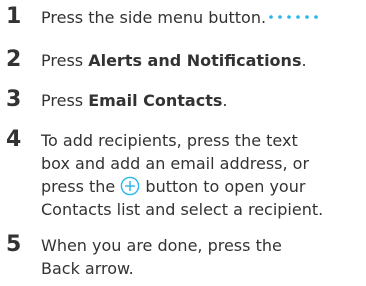 The height and width of the screenshot is (286, 366). I want to click on step-text: Press Email Contacts., so click(201, 100).